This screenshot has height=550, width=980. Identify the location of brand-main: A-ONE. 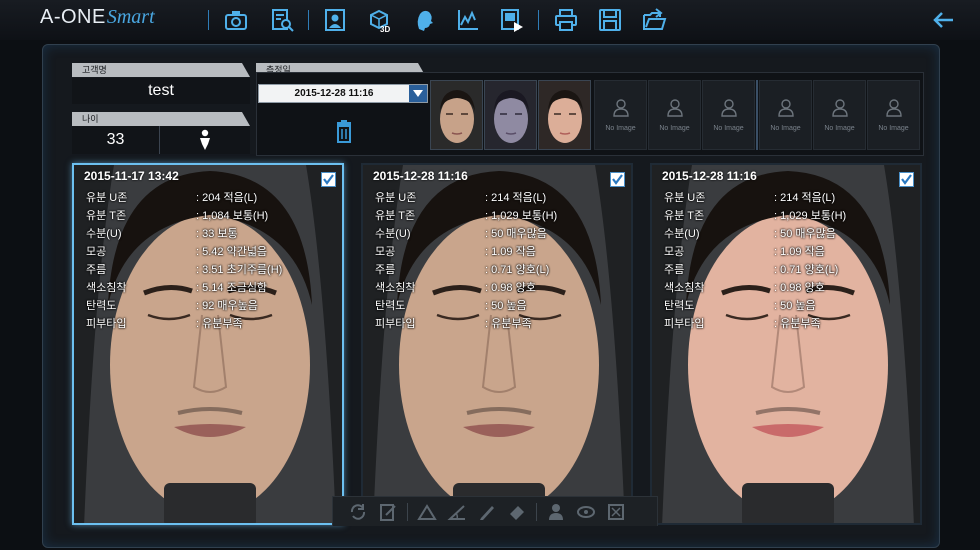
(73, 17).